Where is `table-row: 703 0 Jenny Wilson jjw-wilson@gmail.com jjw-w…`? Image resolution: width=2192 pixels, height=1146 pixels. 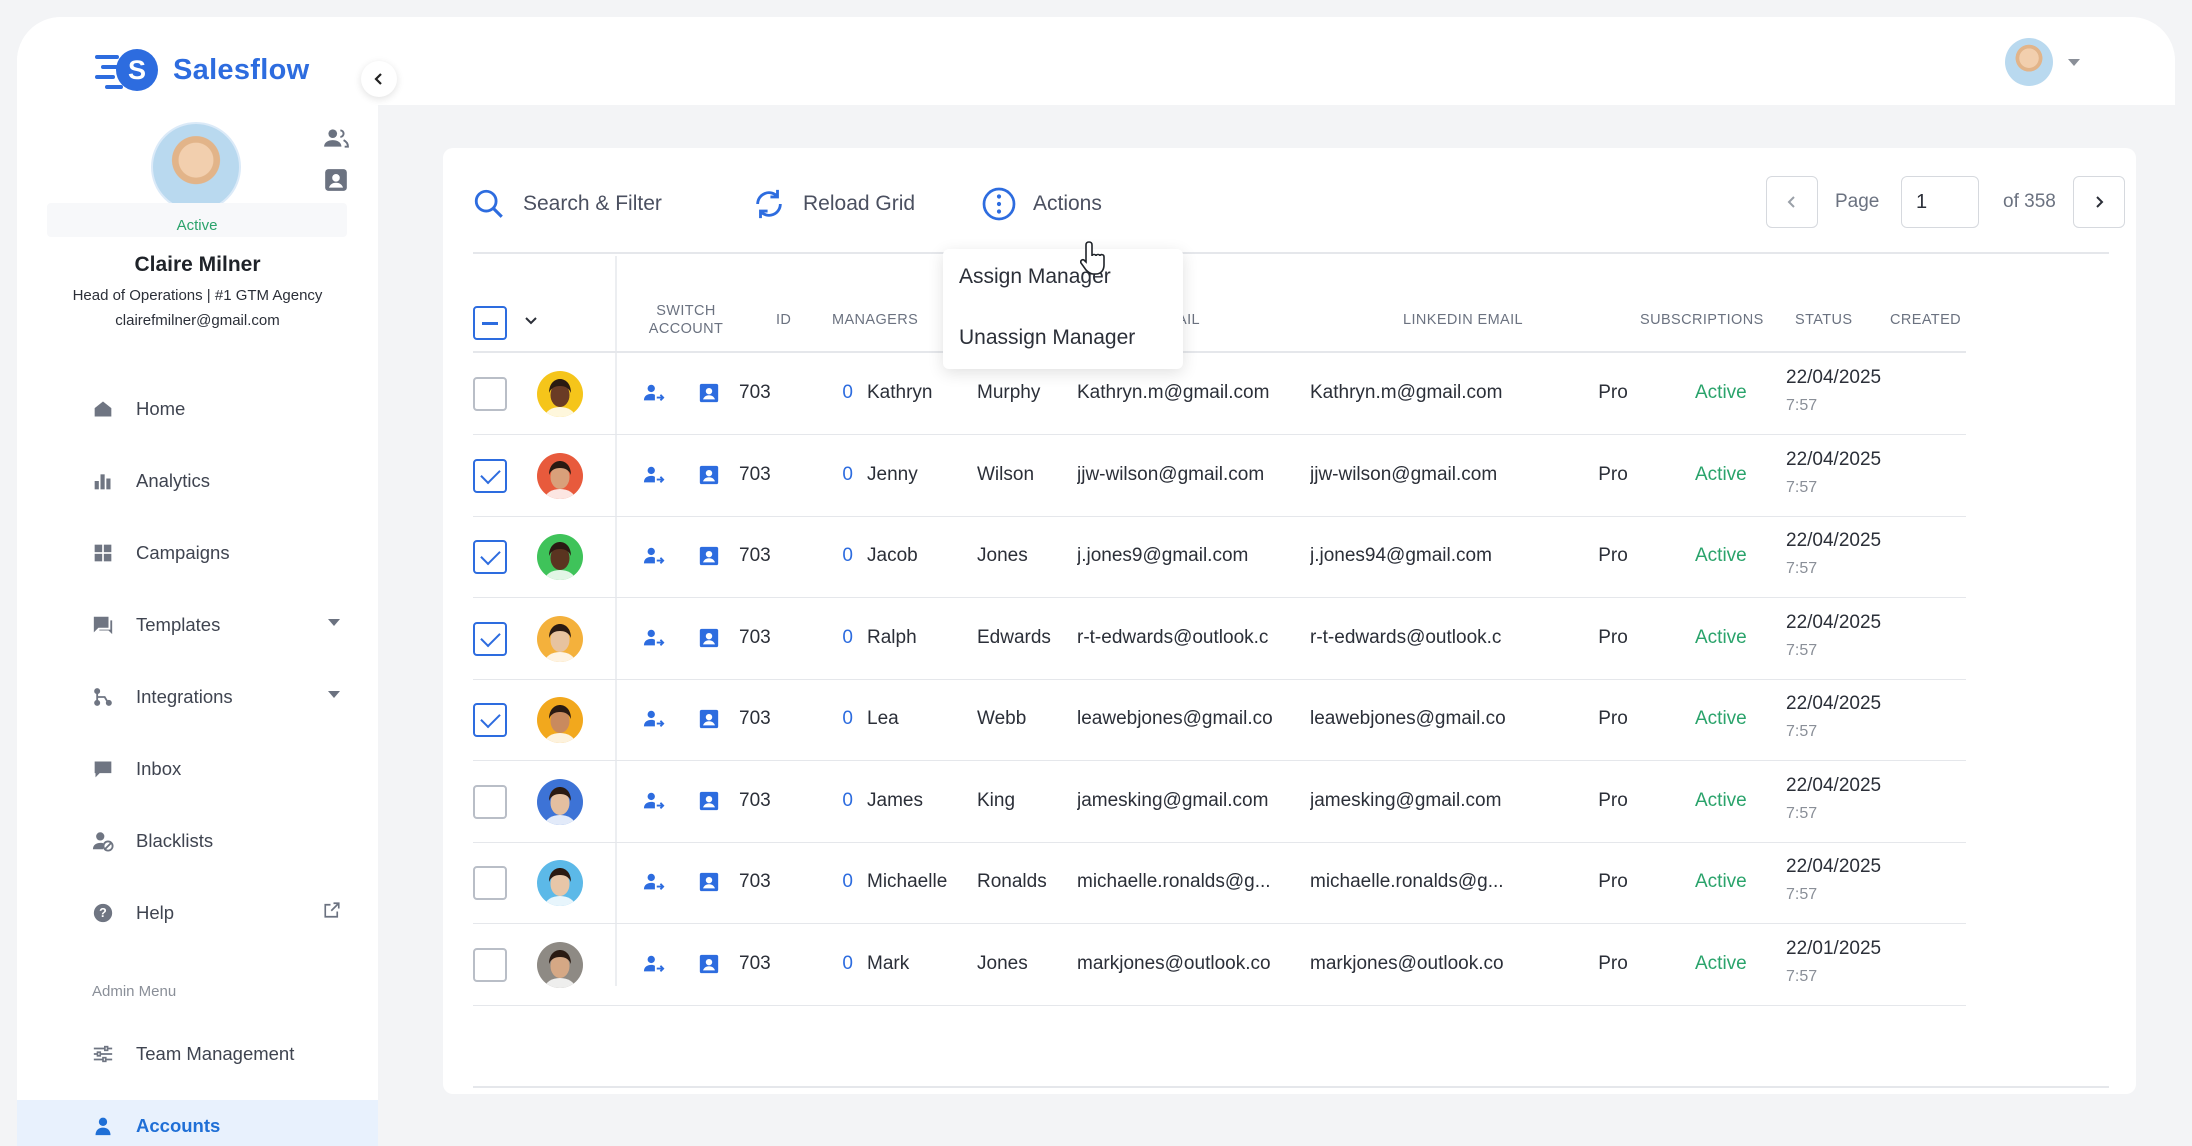 table-row: 703 0 Jenny Wilson jjw-wilson@gmail.com jjw-w… is located at coordinates (1219, 476).